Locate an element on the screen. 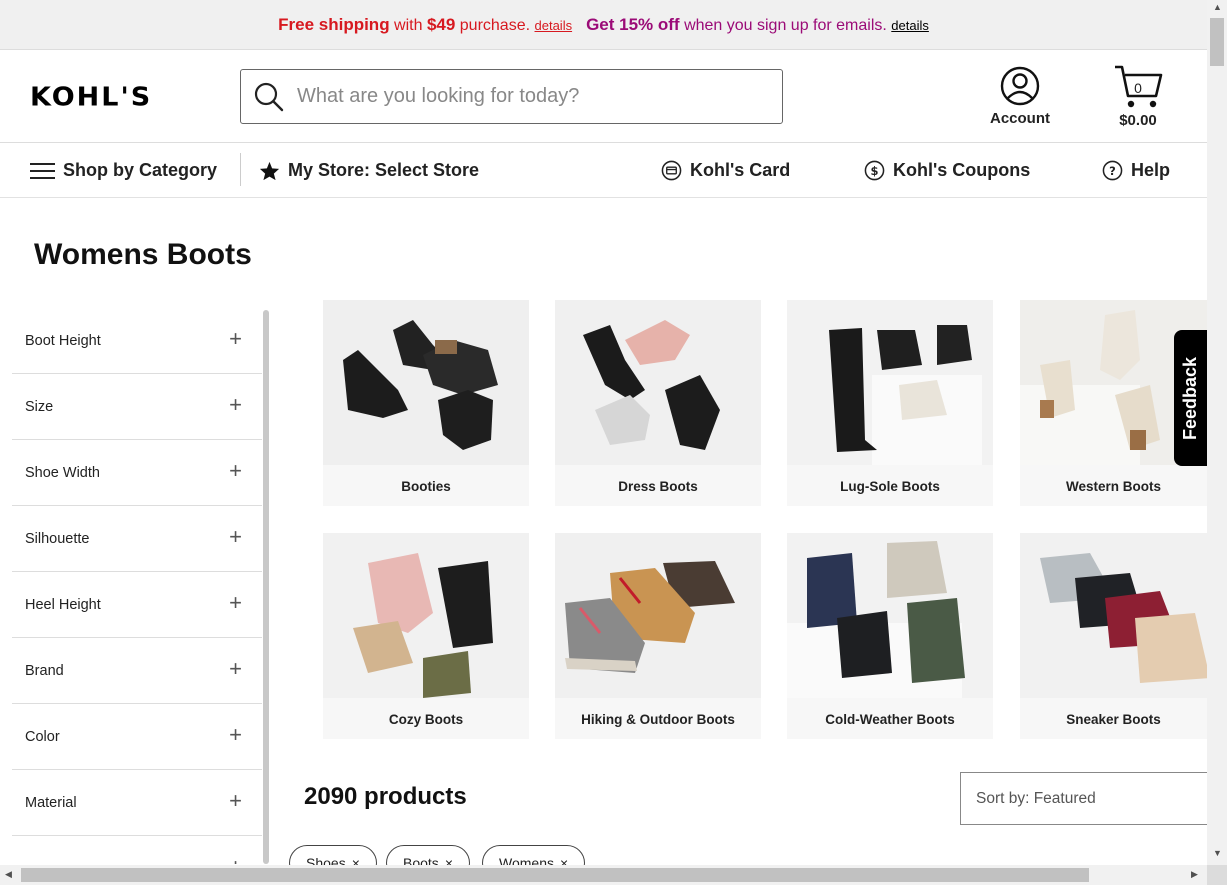 Image resolution: width=1227 pixels, height=885 pixels. scroll-right-arrow-icon: ▶ is located at coordinates (1194, 874).